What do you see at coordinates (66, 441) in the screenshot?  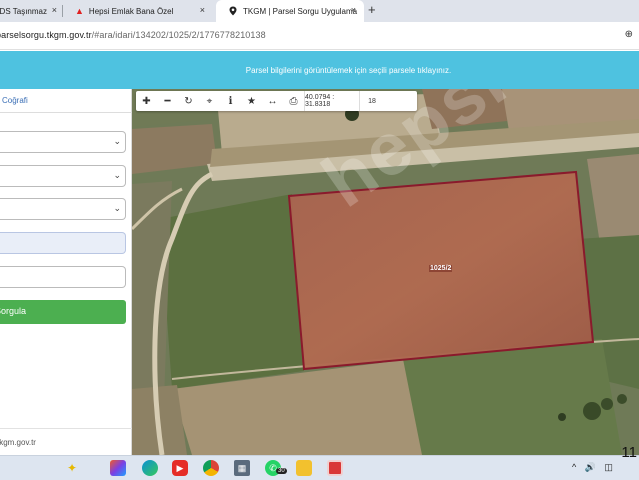 I see `footer-link: tkgm.gov.tr` at bounding box center [66, 441].